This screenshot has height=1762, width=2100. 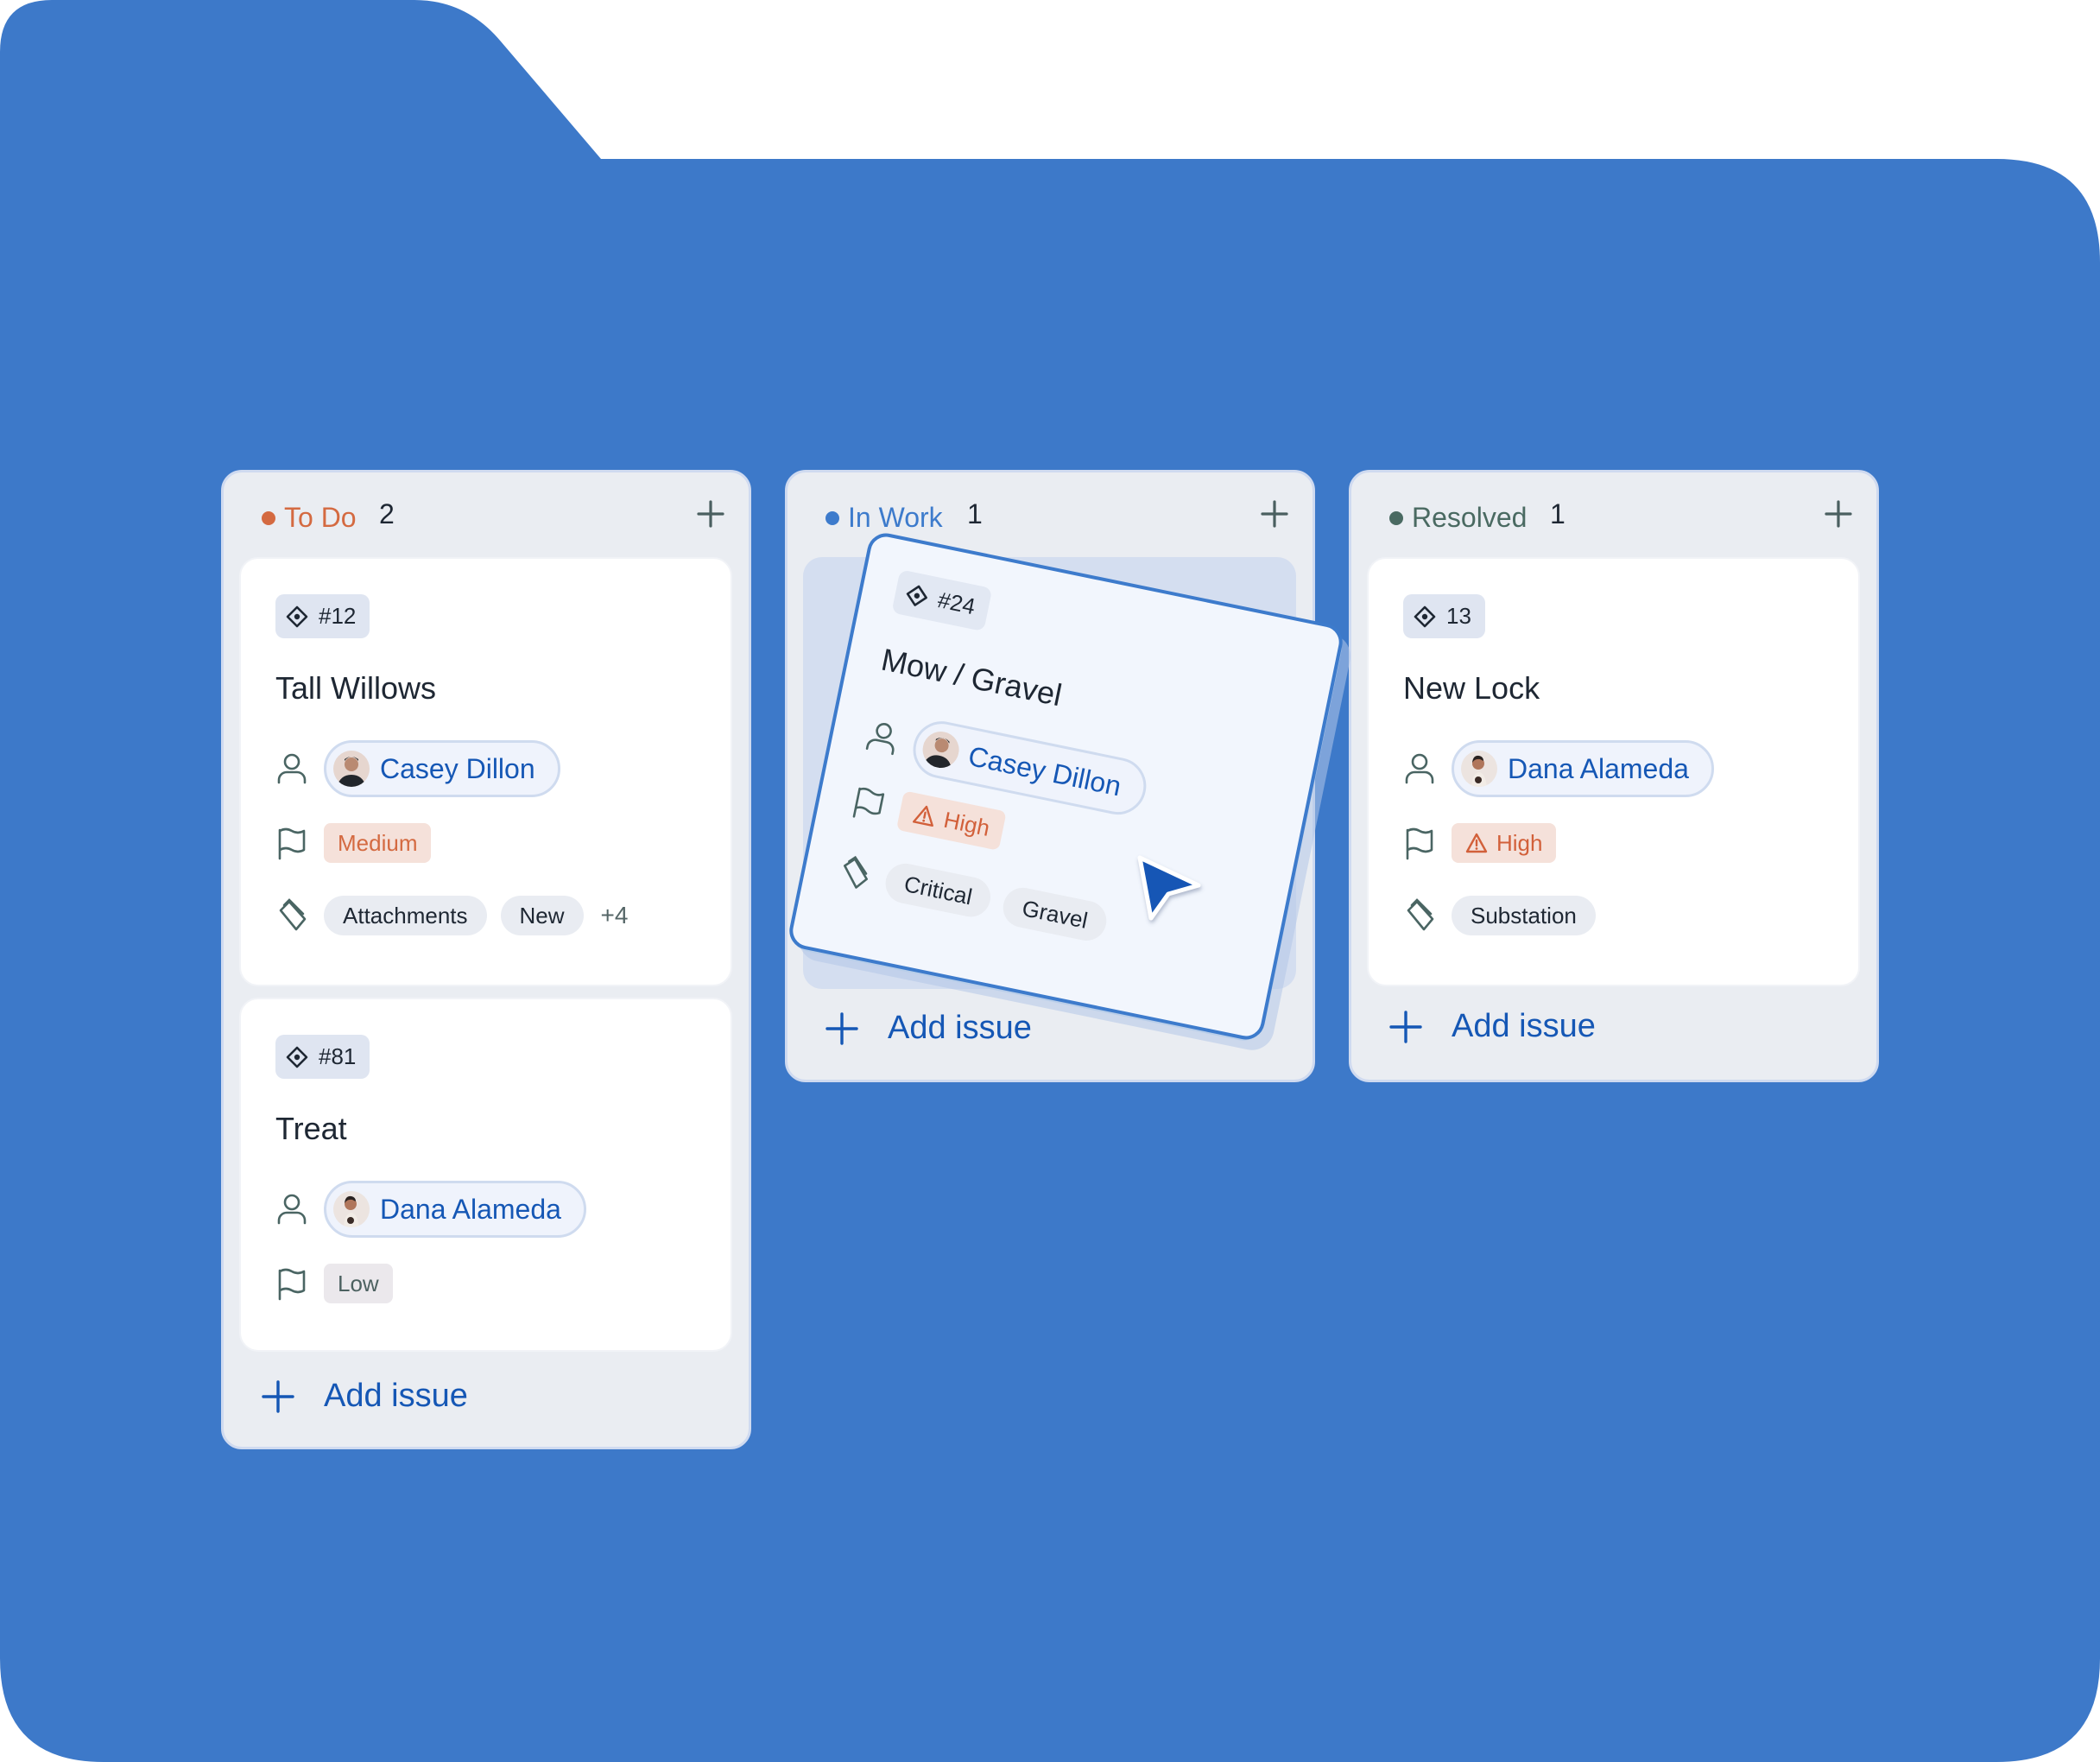 What do you see at coordinates (895, 517) in the screenshot?
I see `column-title: In Work` at bounding box center [895, 517].